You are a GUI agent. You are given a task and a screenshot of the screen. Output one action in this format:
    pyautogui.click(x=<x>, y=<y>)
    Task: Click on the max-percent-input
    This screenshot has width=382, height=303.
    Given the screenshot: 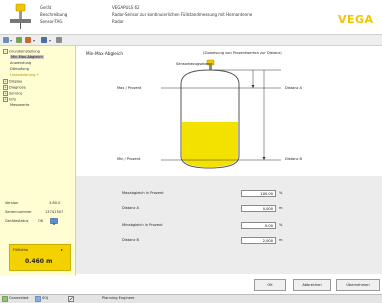 What is the action you would take?
    pyautogui.click(x=258, y=193)
    